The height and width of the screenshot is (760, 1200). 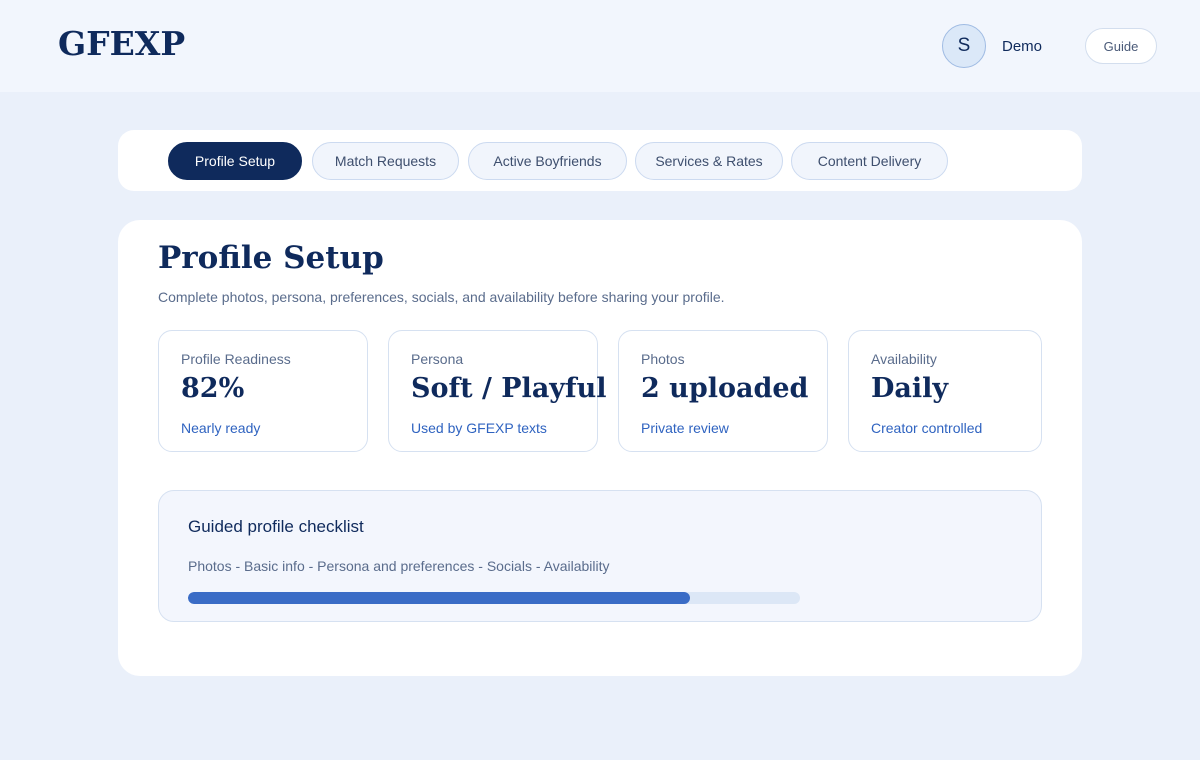 I want to click on avatar: S, so click(x=964, y=46).